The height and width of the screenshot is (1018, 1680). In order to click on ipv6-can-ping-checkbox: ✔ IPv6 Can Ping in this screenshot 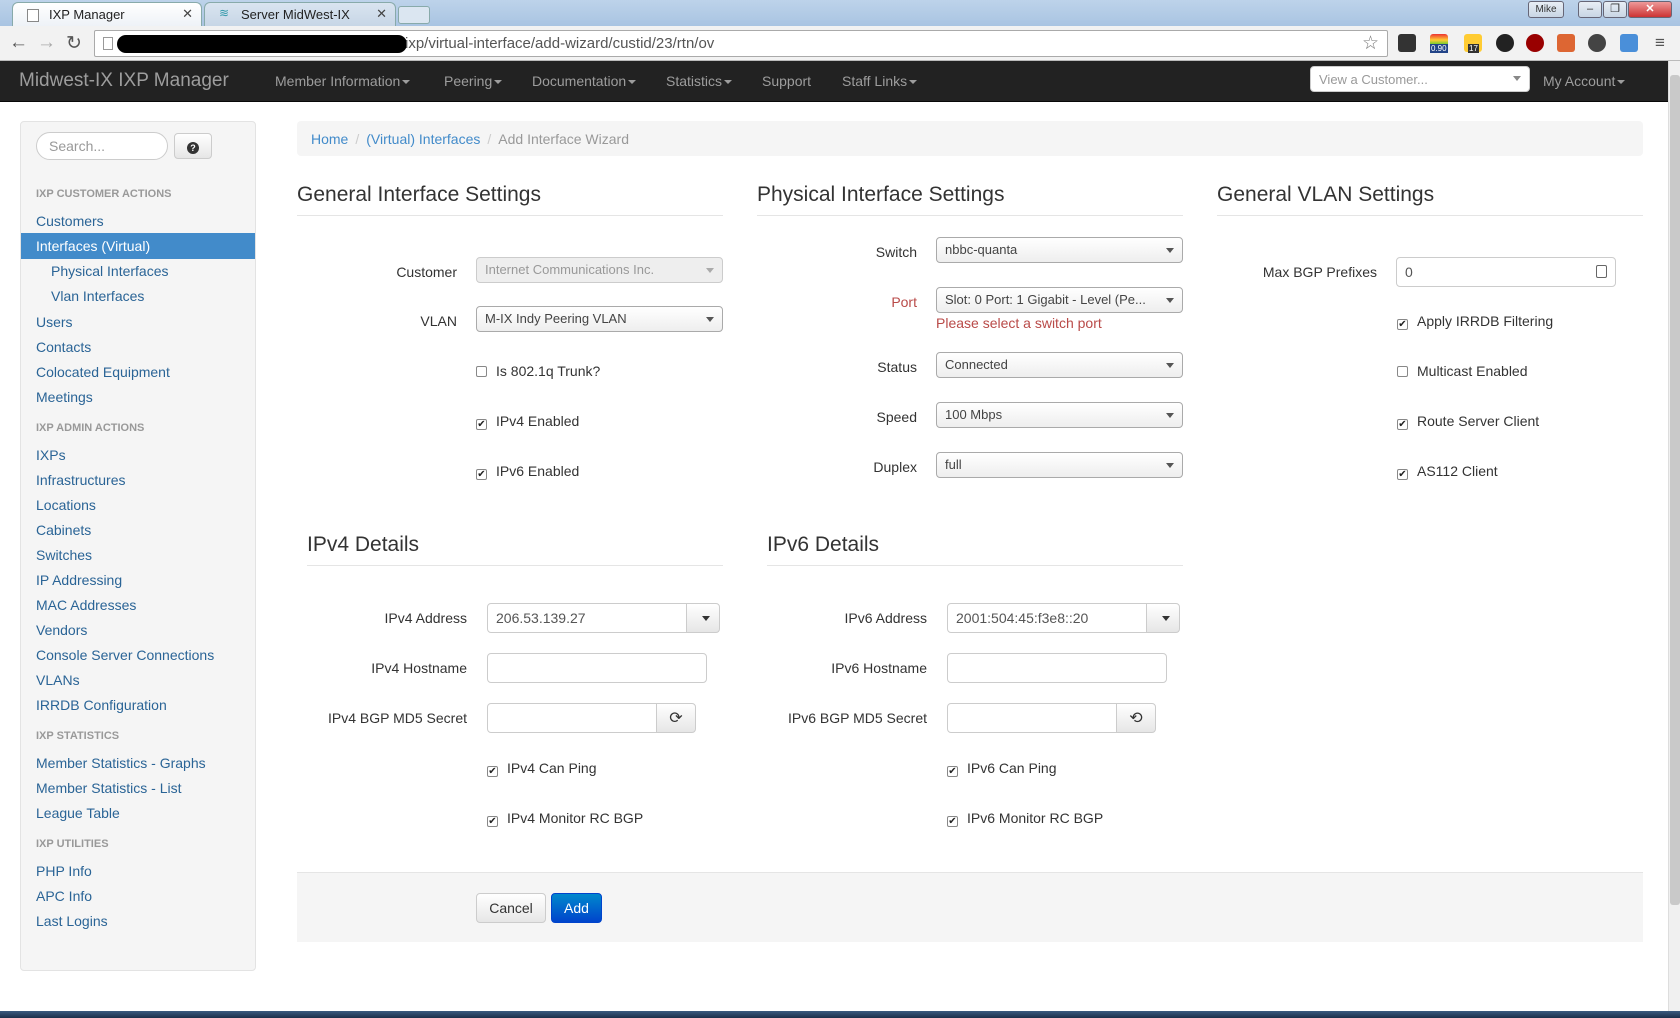, I will do `click(1002, 768)`.